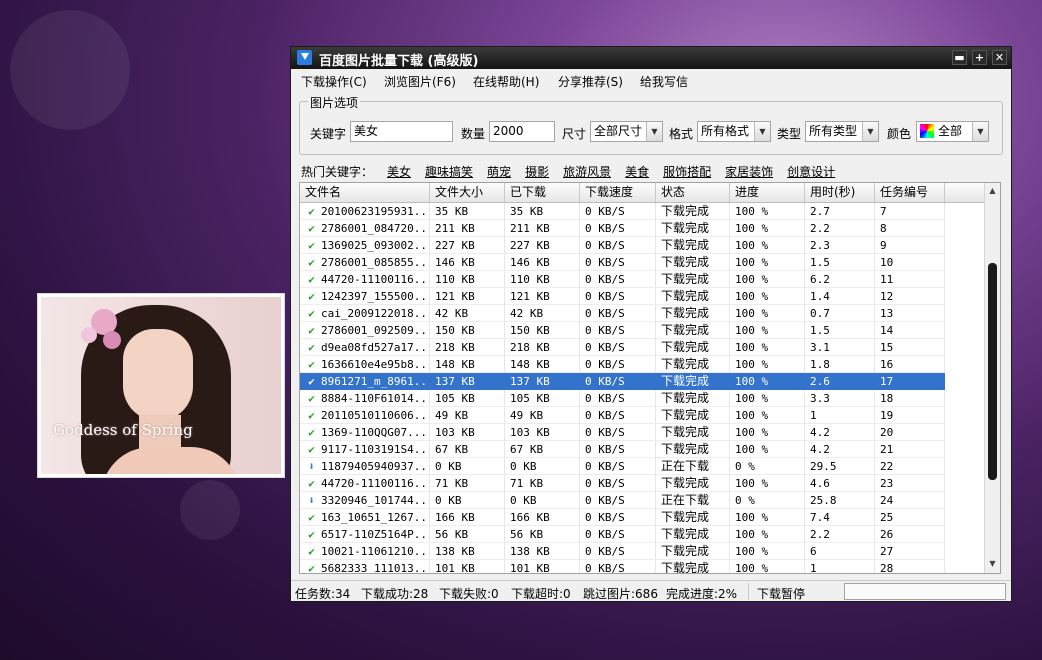  I want to click on menu-bar: 下载操作(C) 浏览图片(F6) 在线帮助(H) 分享推荐(S) 给我写信, so click(651, 80).